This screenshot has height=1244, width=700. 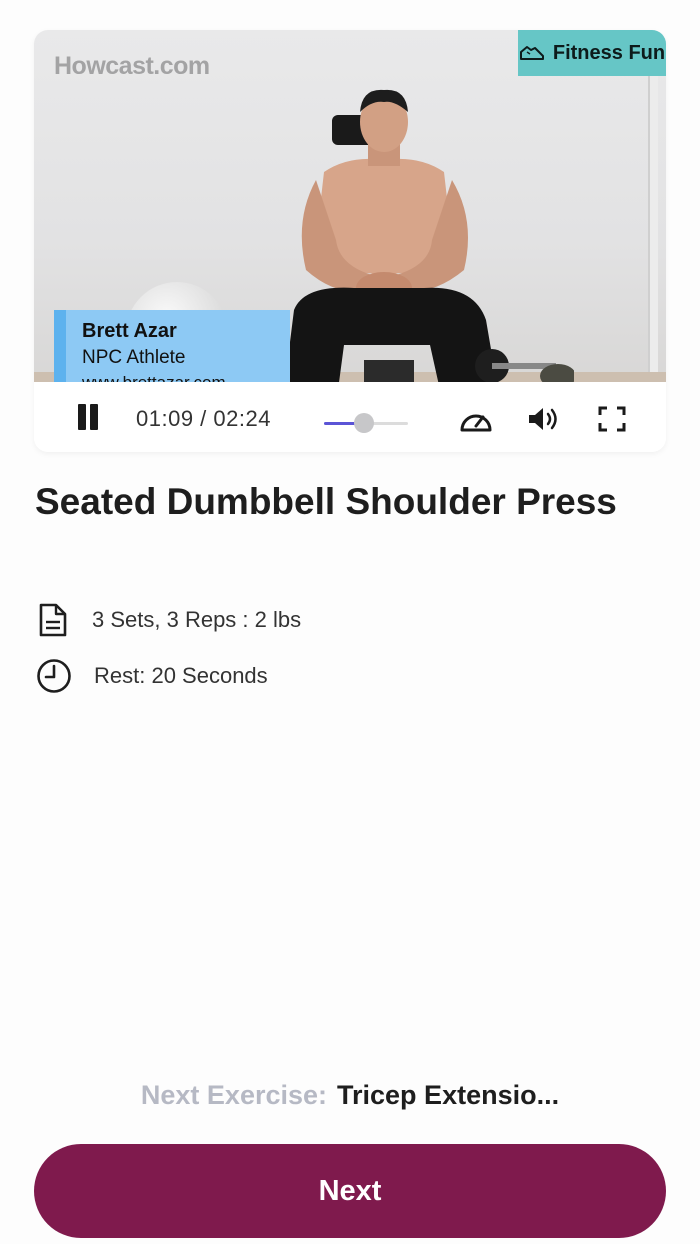 I want to click on sets-reps-text: 3 Sets, 3 Reps : 2 lbs, so click(x=197, y=619).